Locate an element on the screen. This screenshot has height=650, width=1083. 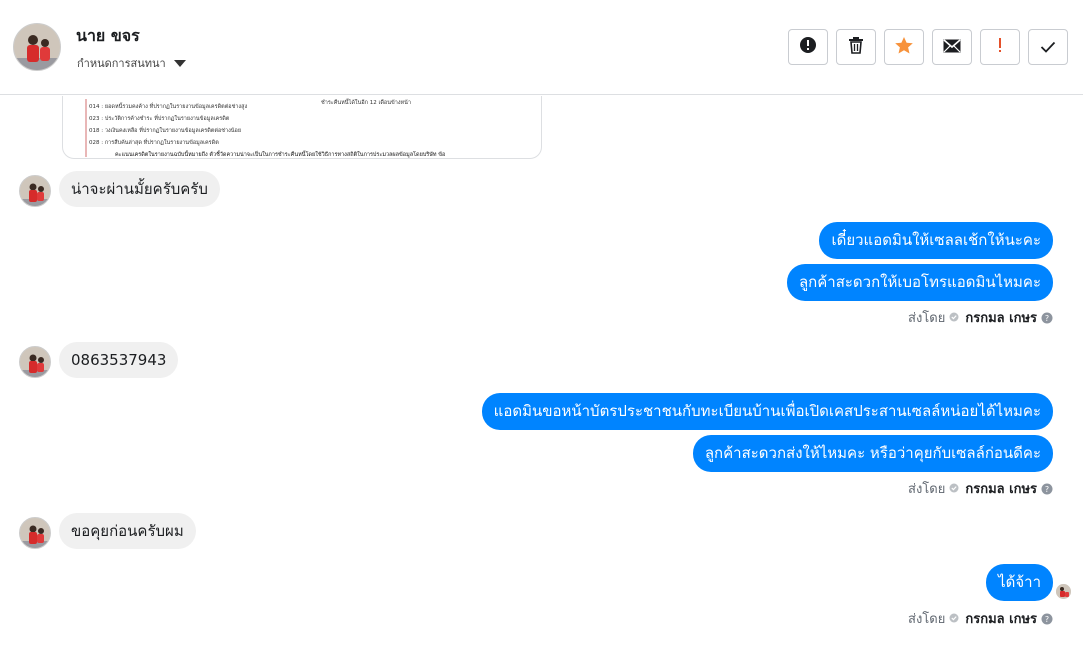
star-button is located at coordinates (904, 47).